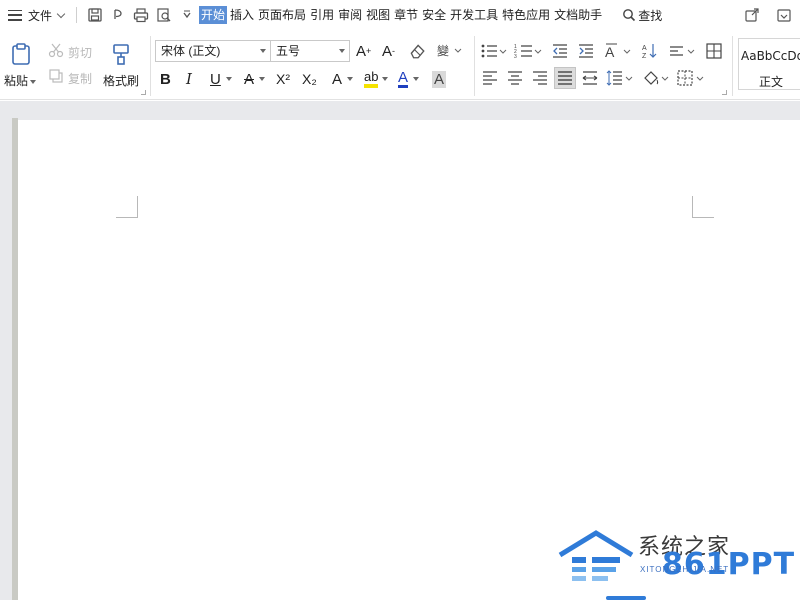 Image resolution: width=800 pixels, height=600 pixels. What do you see at coordinates (213, 15) in the screenshot?
I see `tab-home: 开始` at bounding box center [213, 15].